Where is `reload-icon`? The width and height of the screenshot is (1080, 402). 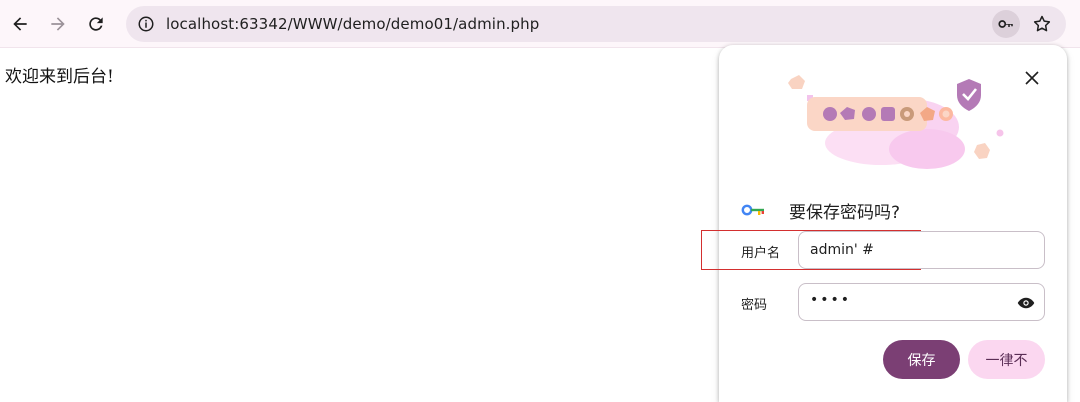
reload-icon is located at coordinates (96, 24).